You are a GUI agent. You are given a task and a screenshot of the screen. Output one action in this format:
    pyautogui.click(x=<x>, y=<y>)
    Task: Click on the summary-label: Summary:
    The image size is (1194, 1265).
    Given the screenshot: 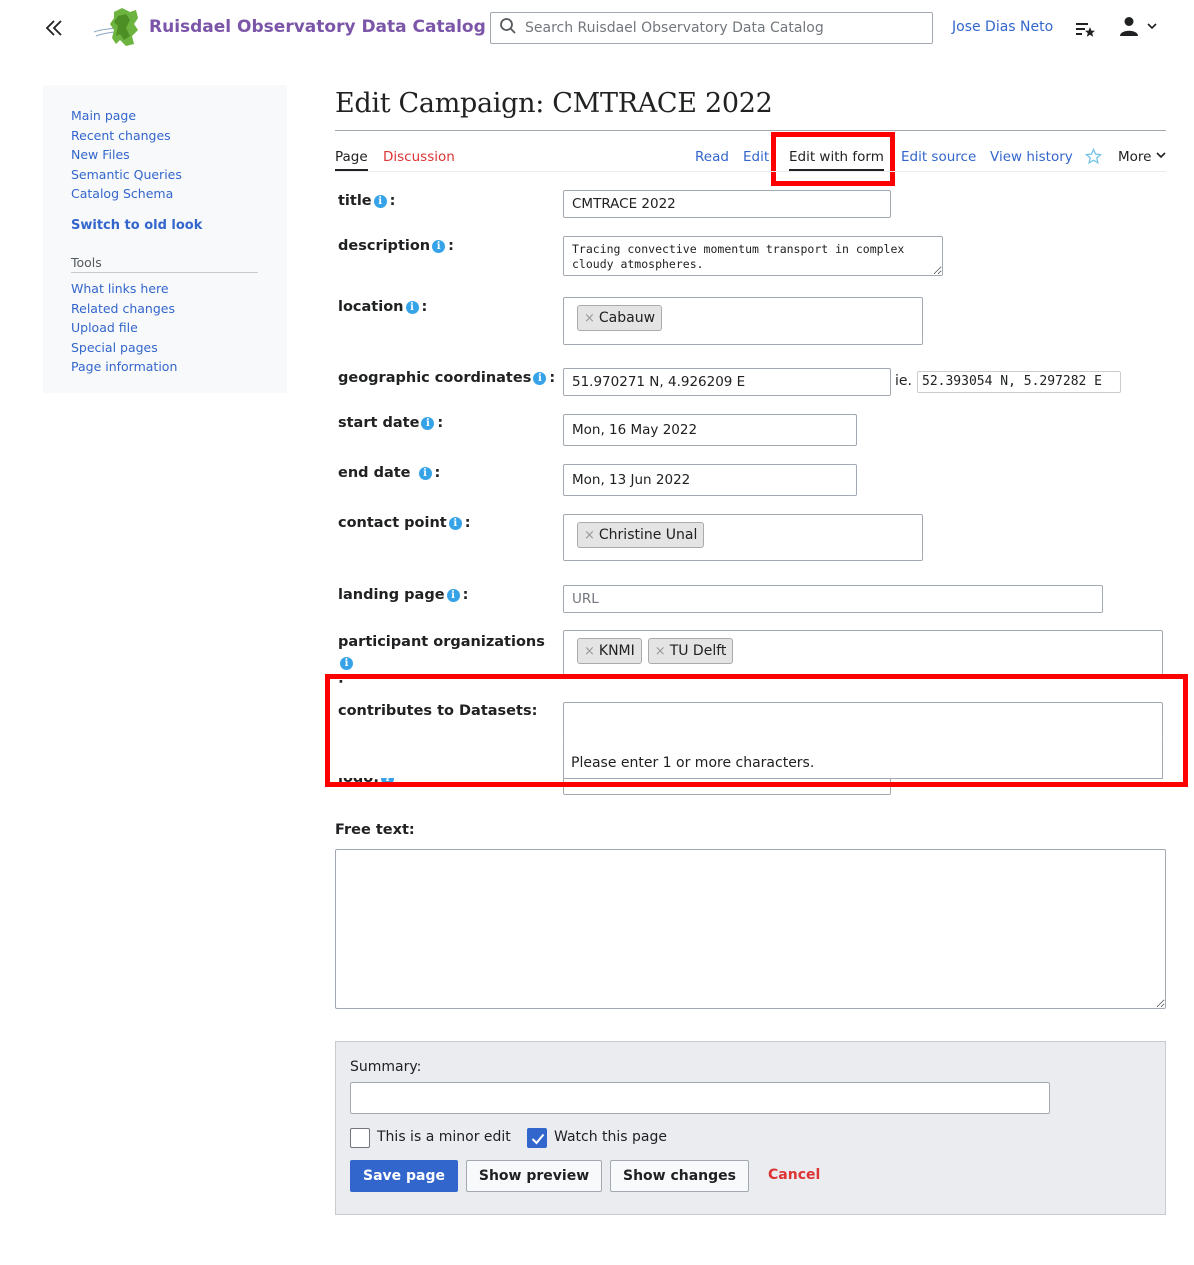 What is the action you would take?
    pyautogui.click(x=386, y=1067)
    